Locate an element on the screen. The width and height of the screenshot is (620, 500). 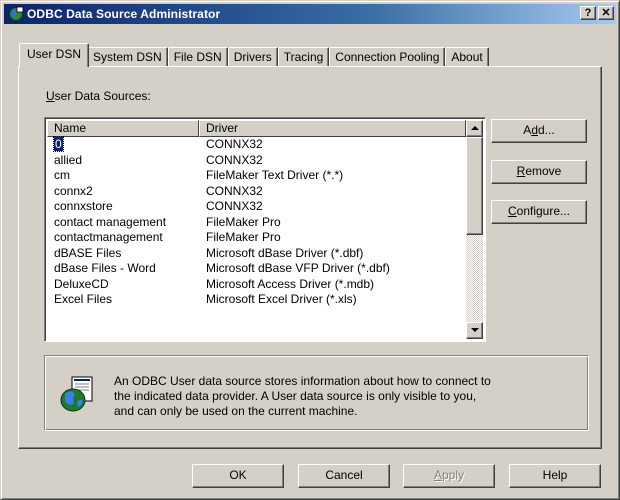
help-button: Help is located at coordinates (555, 476).